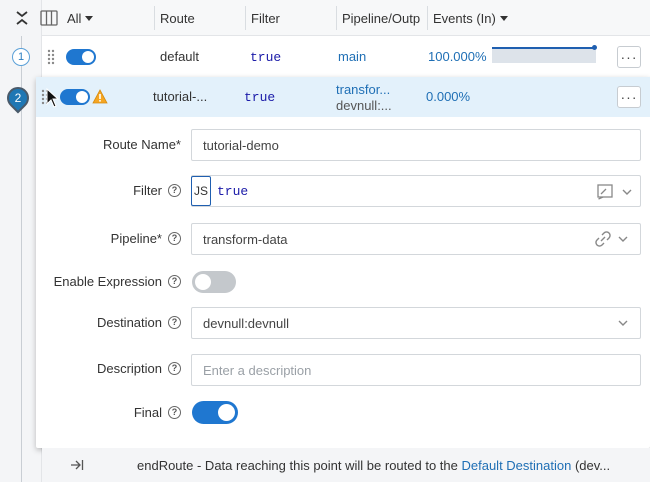 Image resolution: width=650 pixels, height=482 pixels. I want to click on enable-expression-toggle, so click(214, 282).